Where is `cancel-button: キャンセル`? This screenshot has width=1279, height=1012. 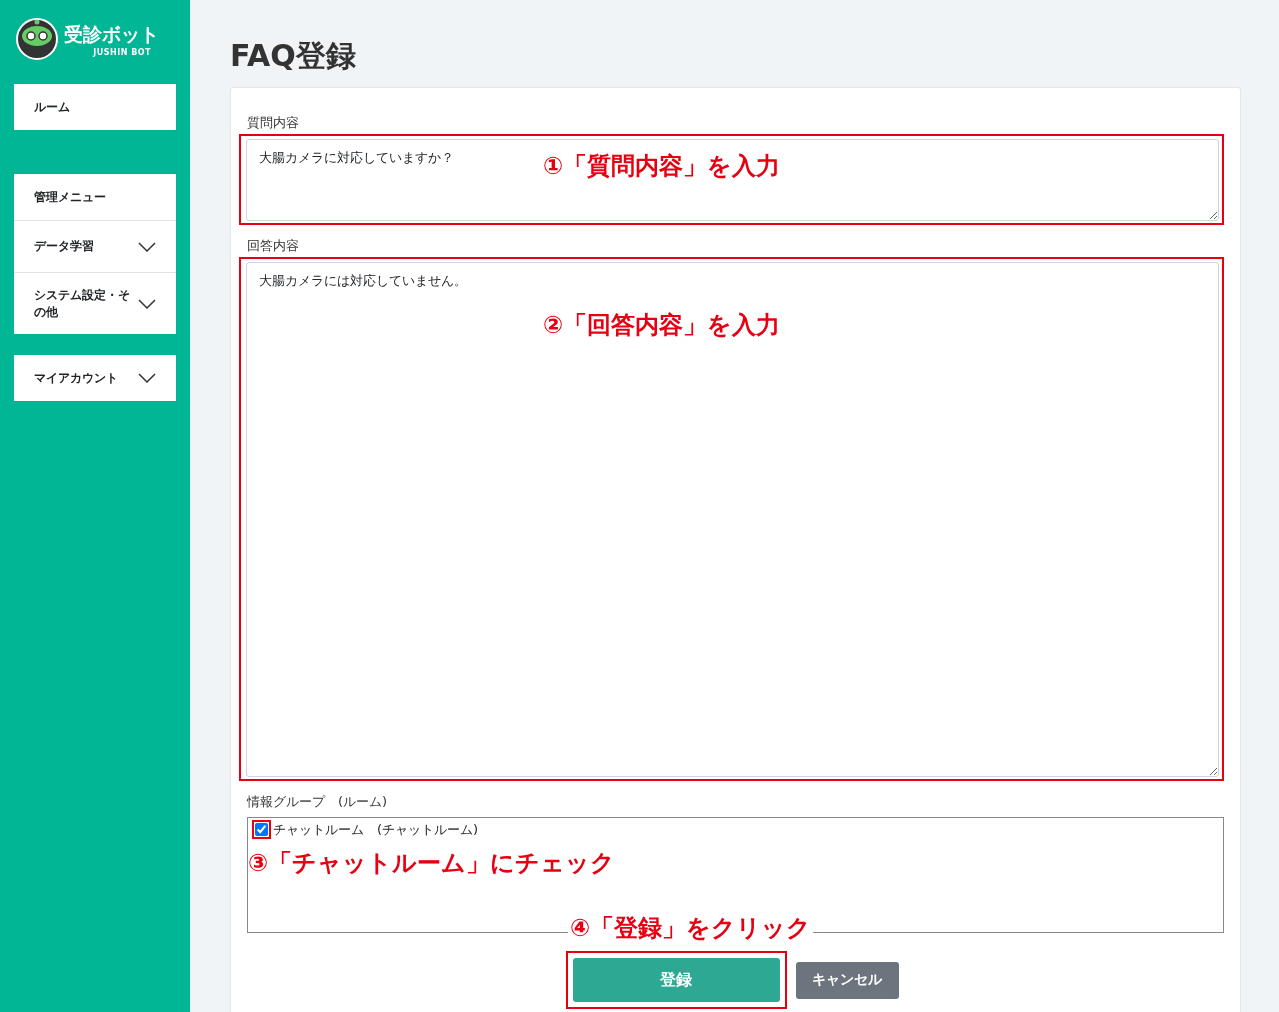
cancel-button: キャンセル is located at coordinates (847, 980).